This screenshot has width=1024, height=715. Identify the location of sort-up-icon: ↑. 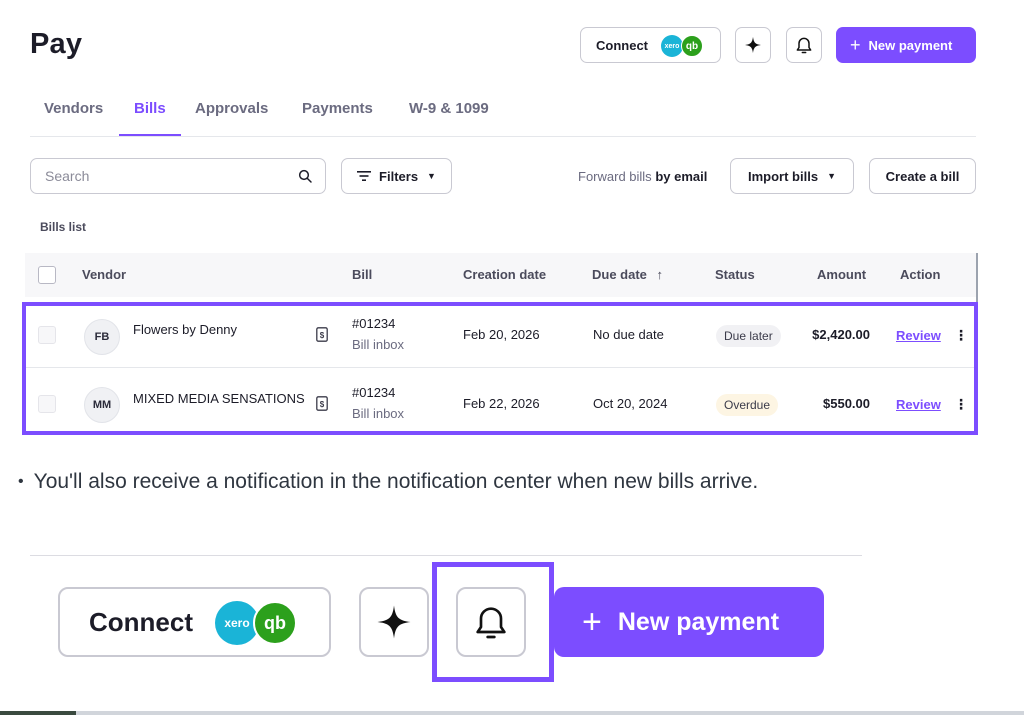
(660, 274).